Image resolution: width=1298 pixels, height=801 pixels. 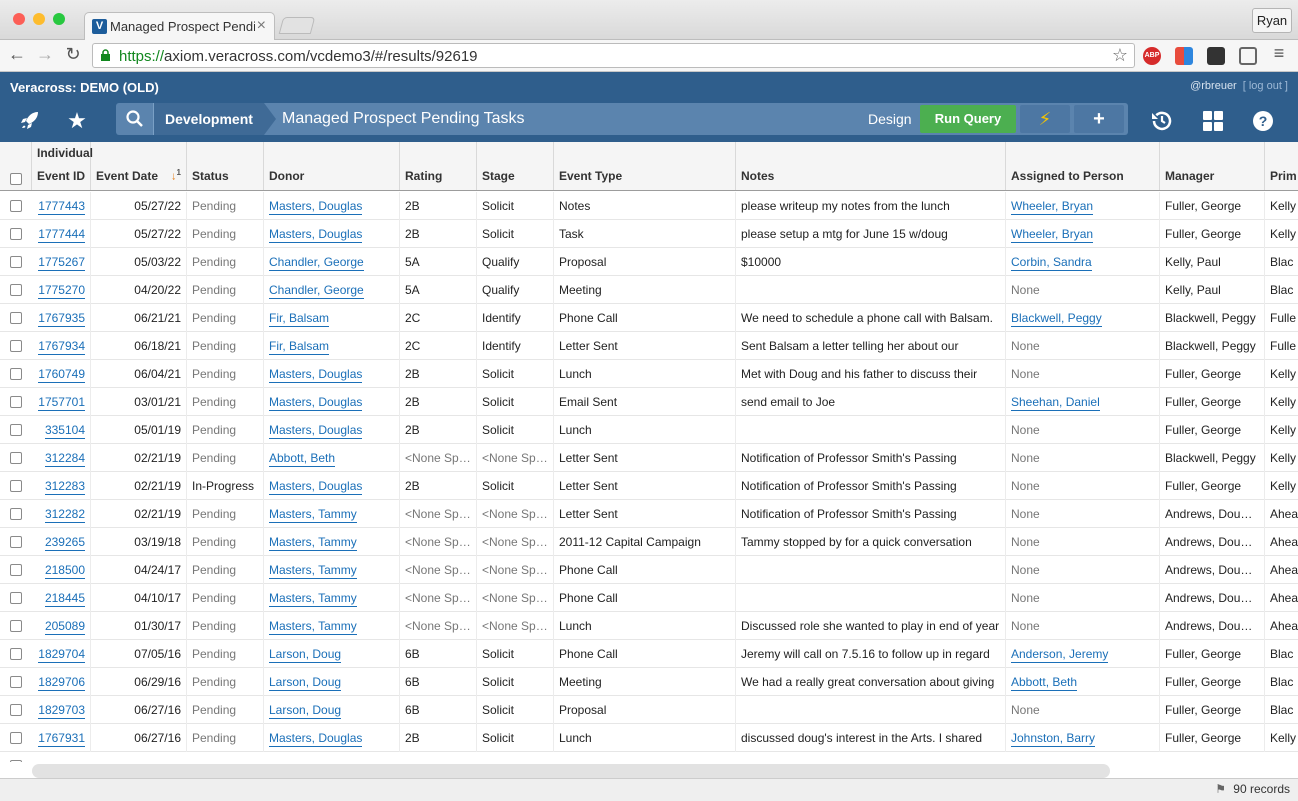 I want to click on event-id-link: 1767934, so click(x=61, y=347).